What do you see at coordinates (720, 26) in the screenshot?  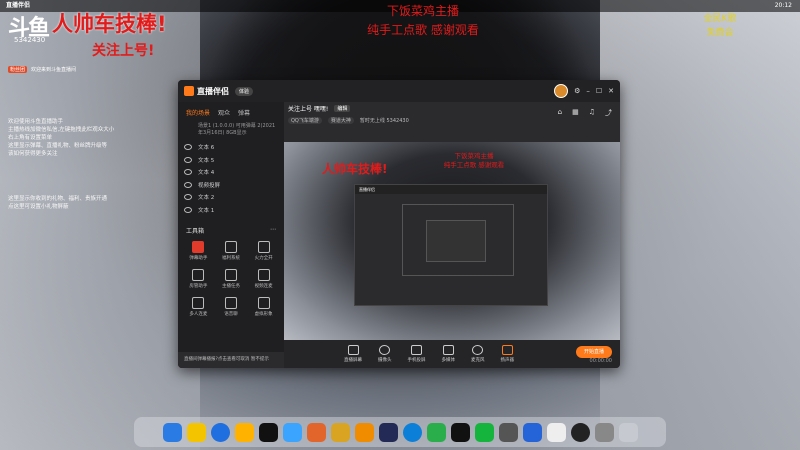 I see `right-caption: 全民K歌 免费会` at bounding box center [720, 26].